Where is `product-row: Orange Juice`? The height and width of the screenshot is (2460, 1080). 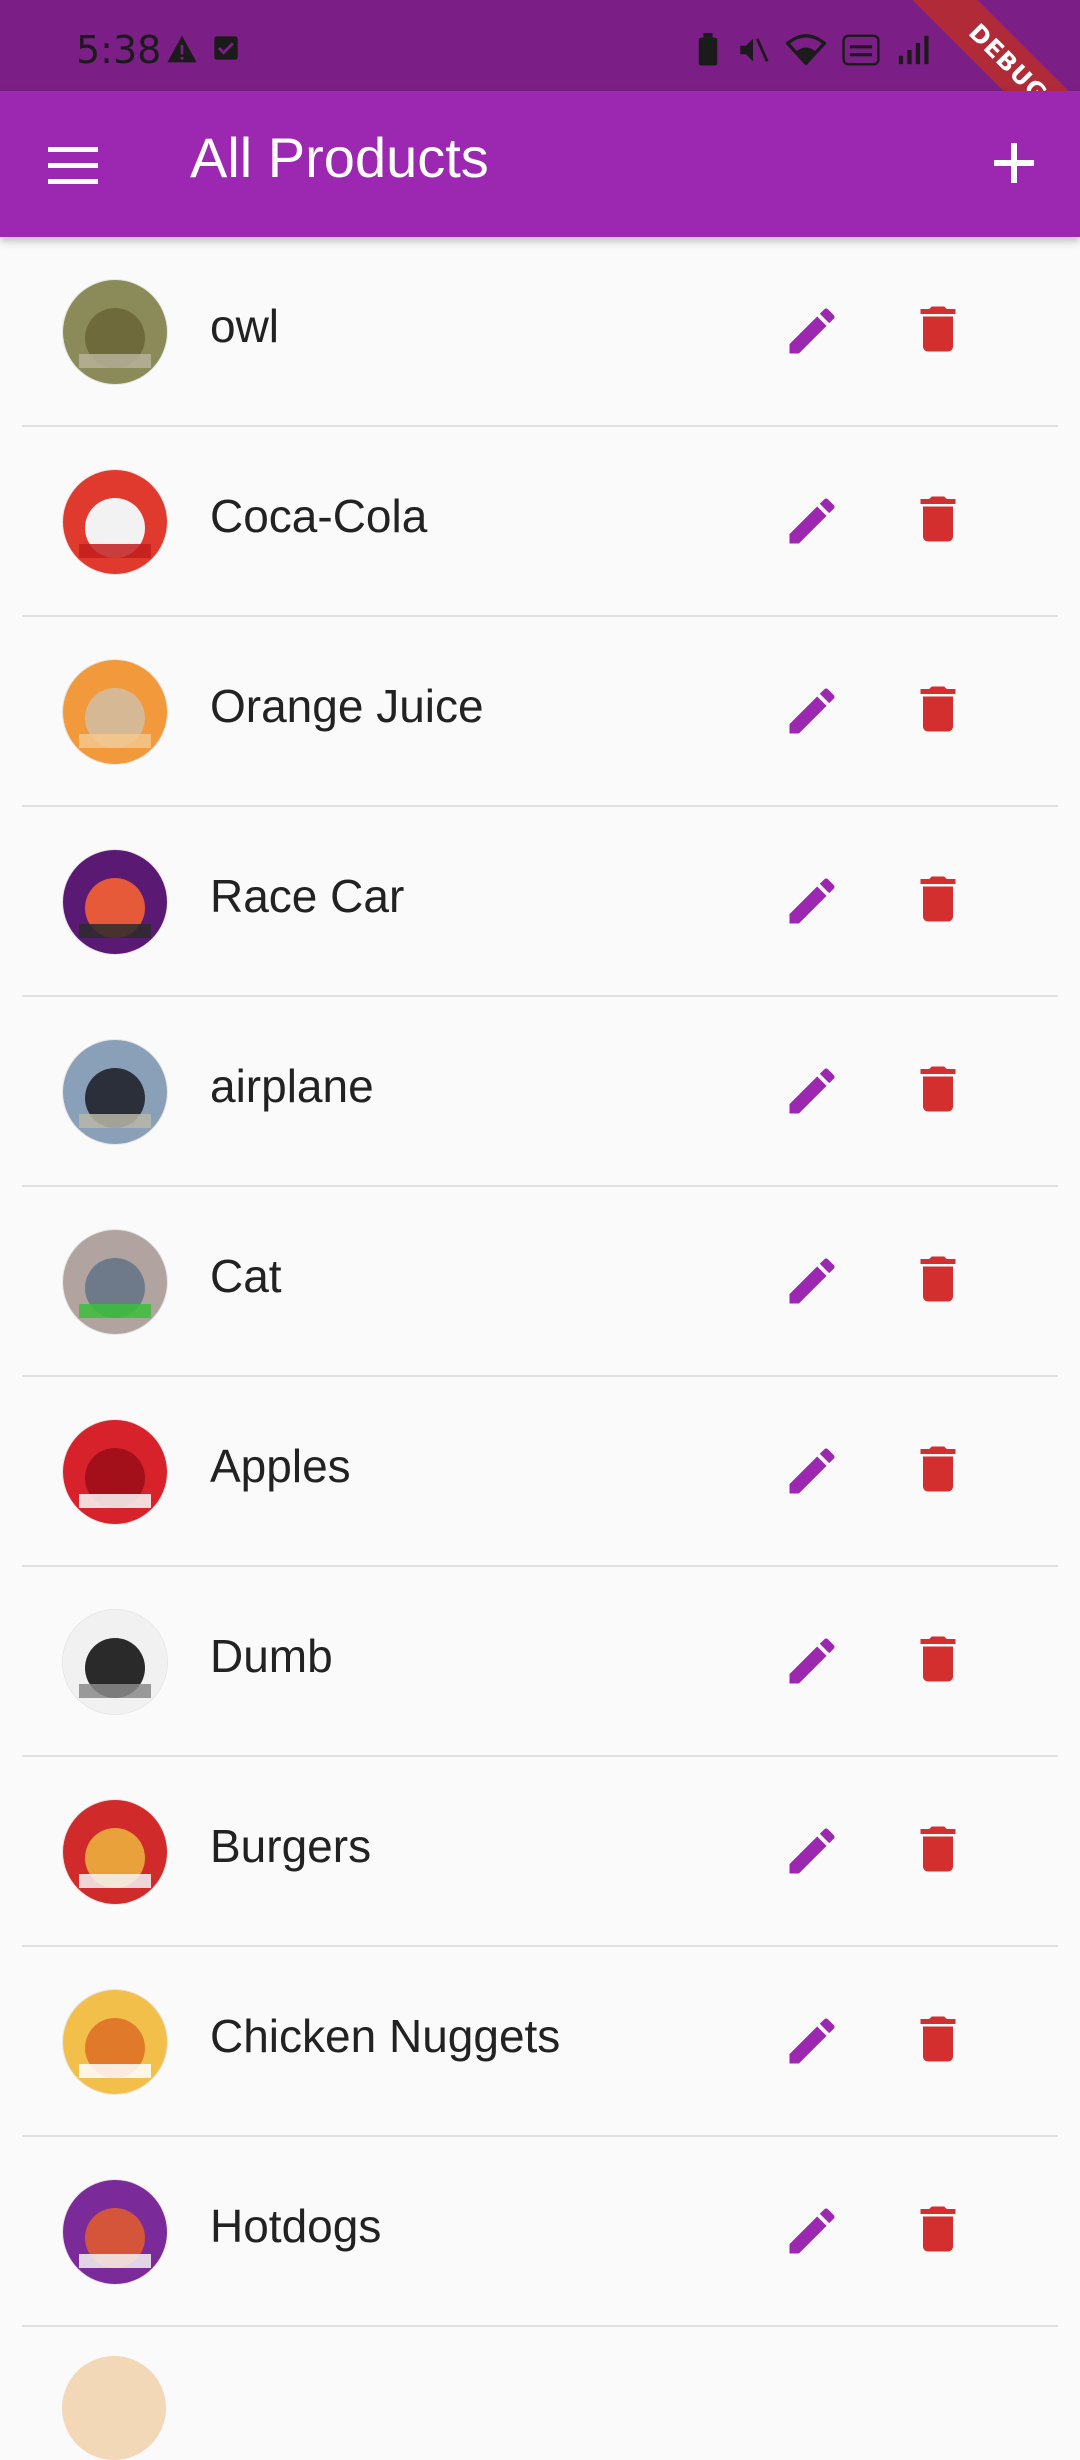 product-row: Orange Juice is located at coordinates (540, 712).